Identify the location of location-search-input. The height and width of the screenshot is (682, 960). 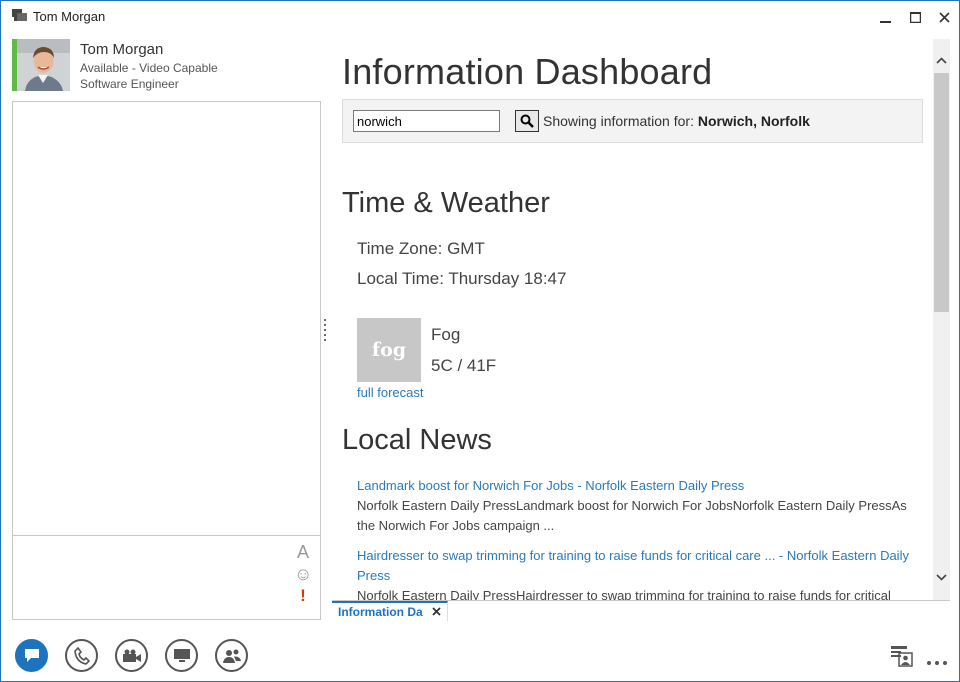
(426, 121).